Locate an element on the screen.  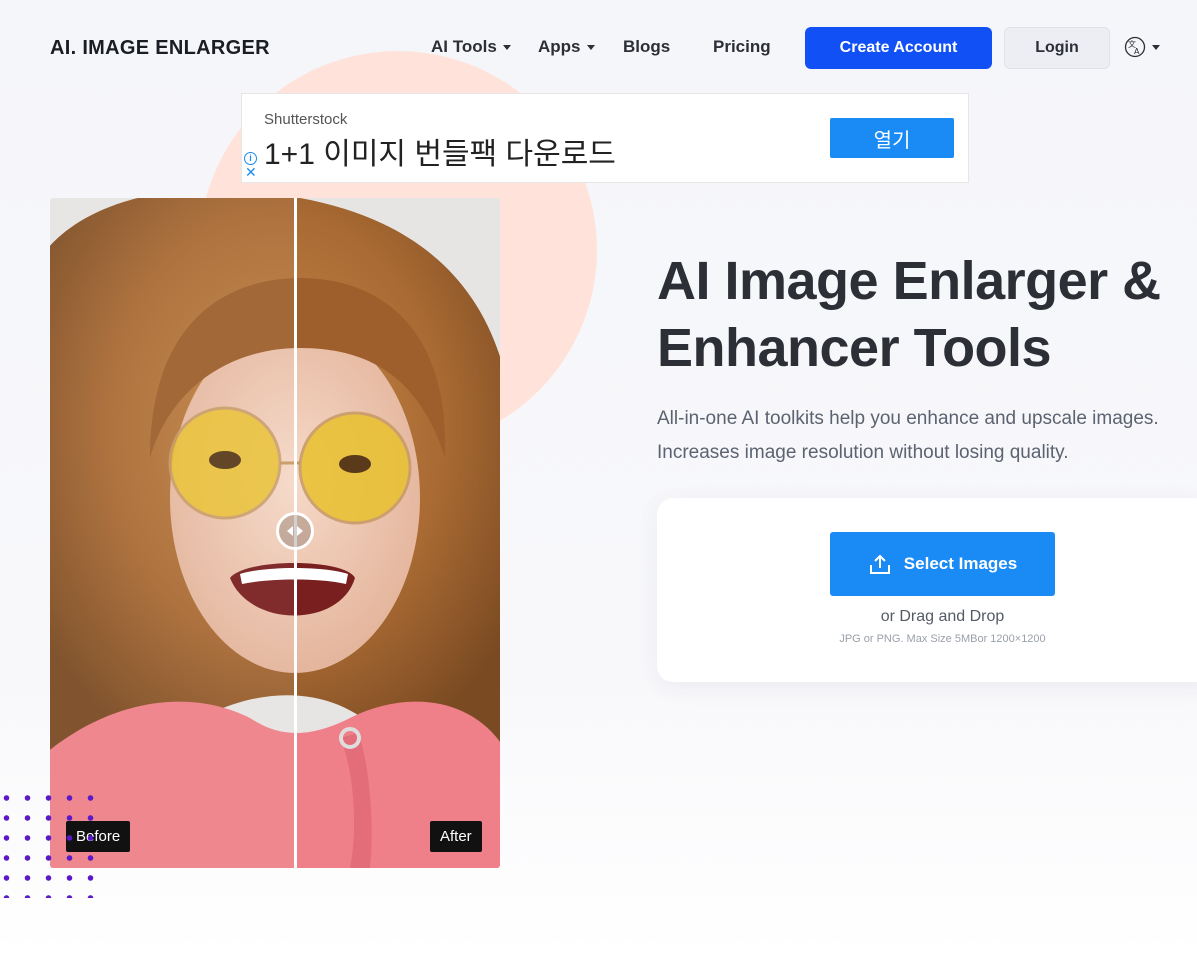
upload-icon is located at coordinates (879, 564).